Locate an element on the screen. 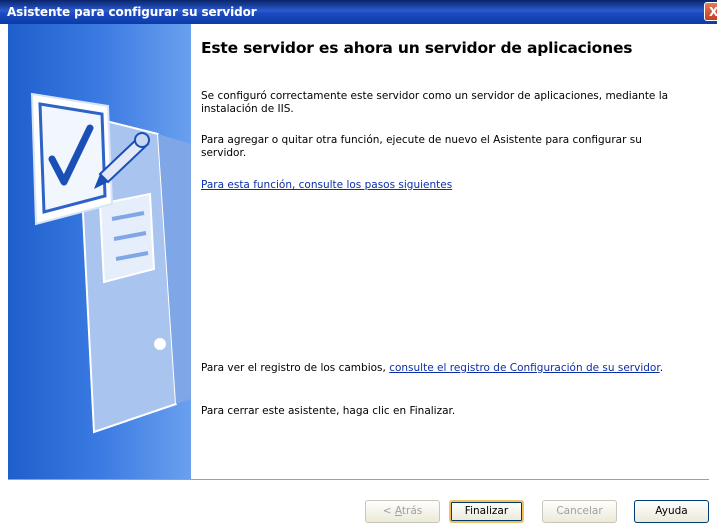 This screenshot has height=531, width=717. back-button-hotkey: A is located at coordinates (398, 511).